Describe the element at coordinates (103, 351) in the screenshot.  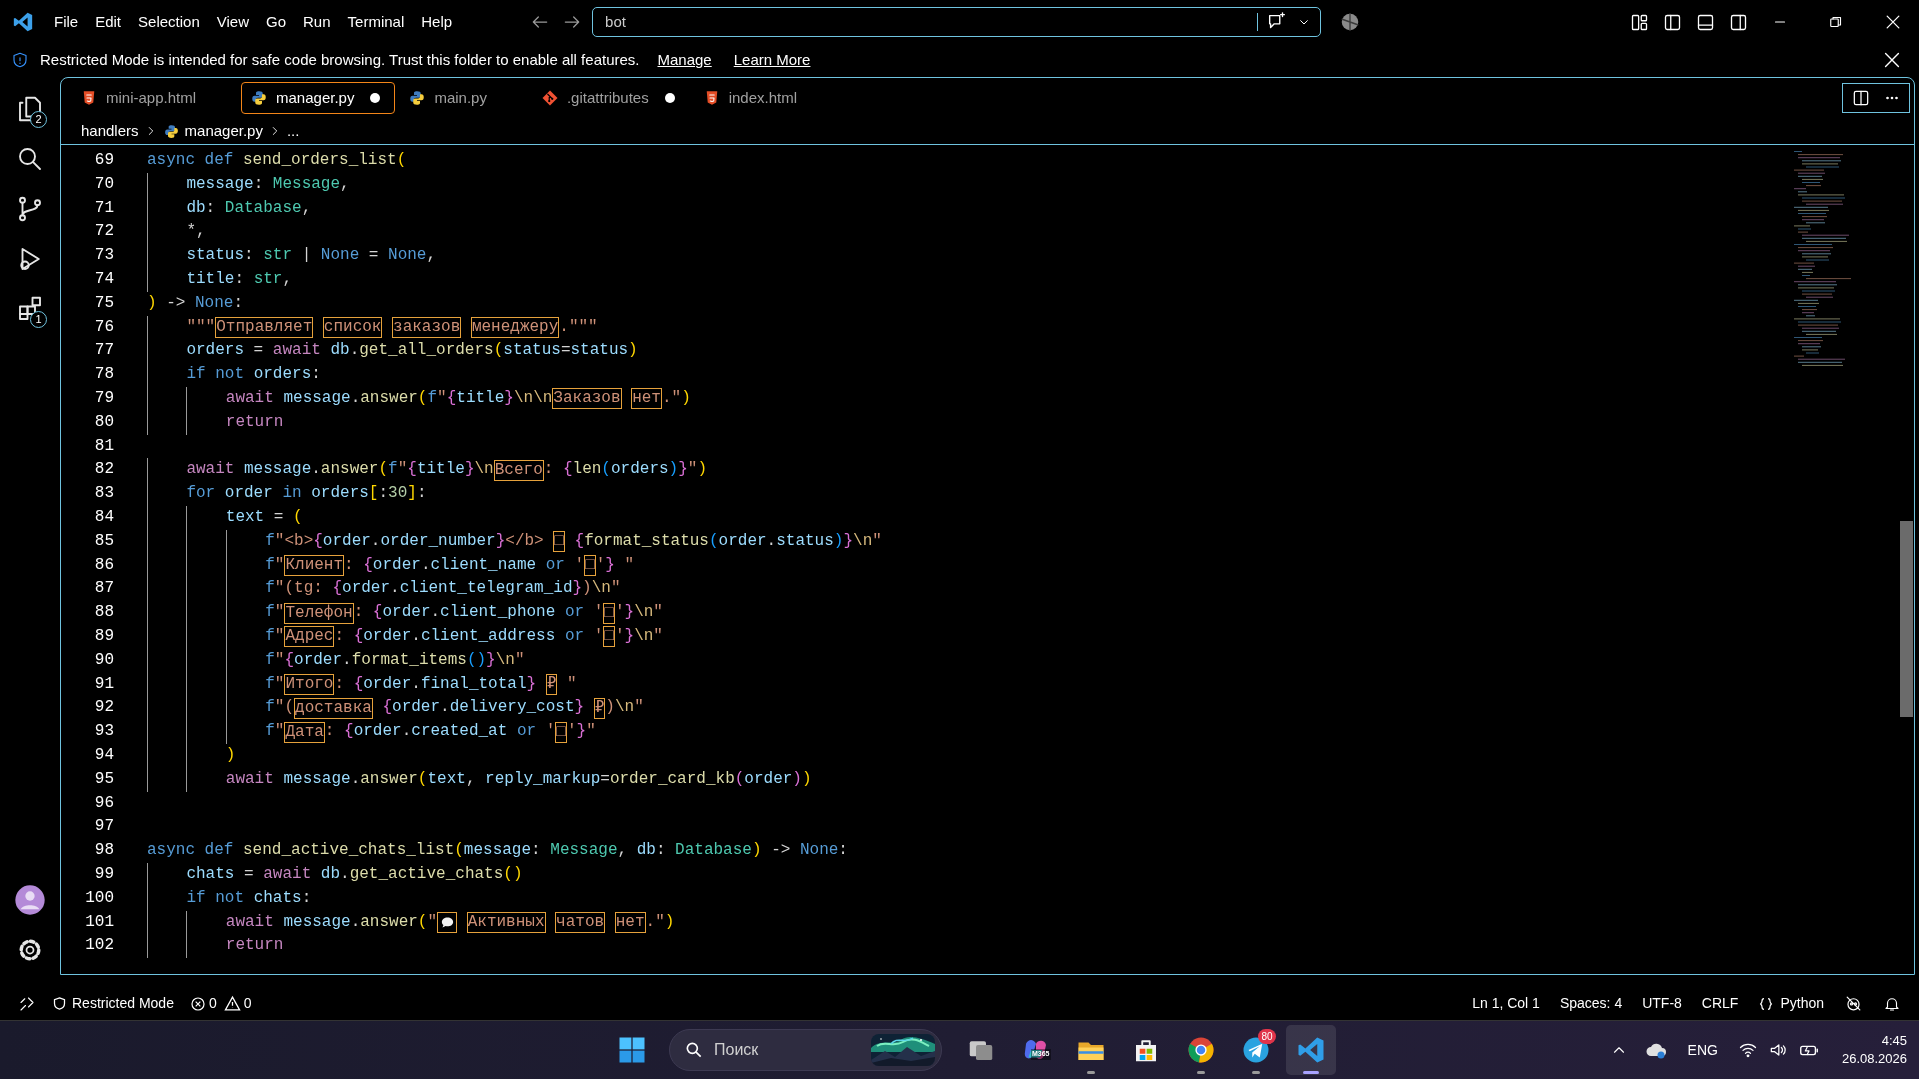
I see `line-number: 77` at that location.